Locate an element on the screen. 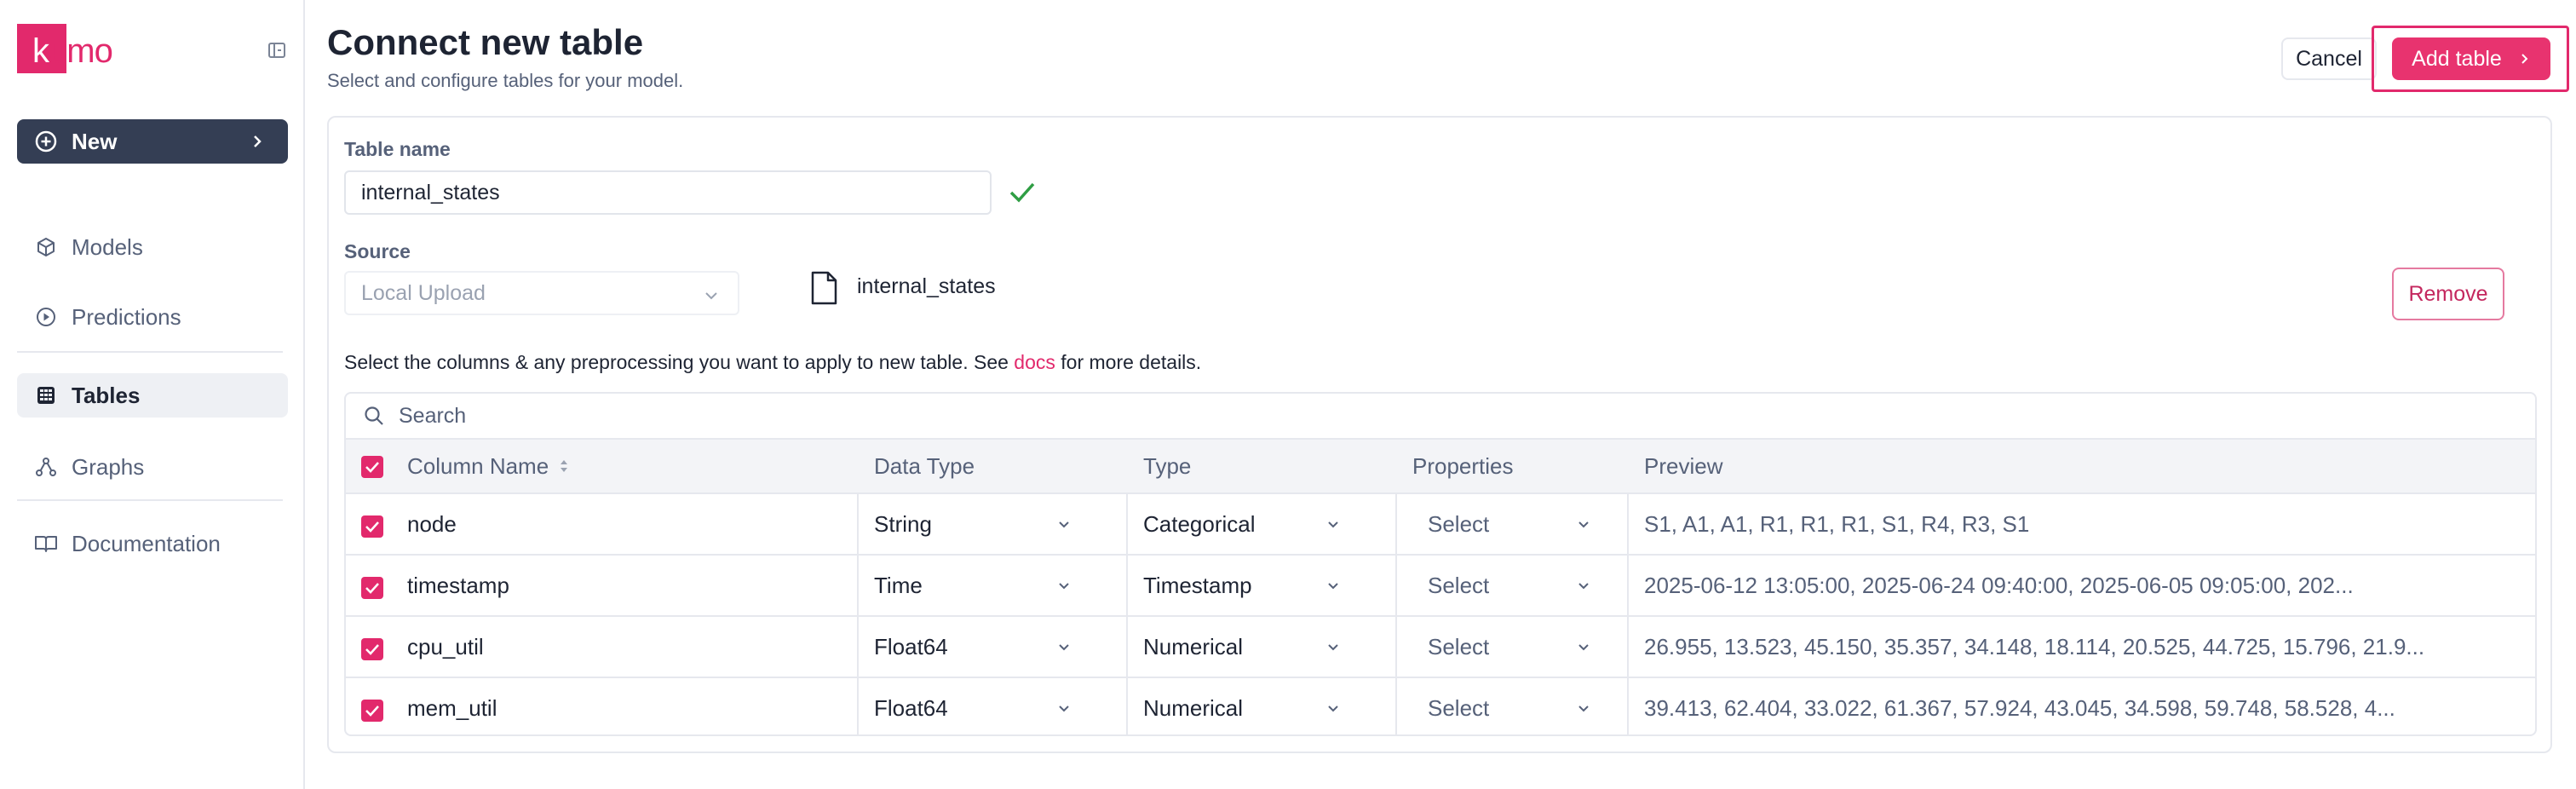 This screenshot has height=789, width=2576. table-name-input: internal_states is located at coordinates (668, 192).